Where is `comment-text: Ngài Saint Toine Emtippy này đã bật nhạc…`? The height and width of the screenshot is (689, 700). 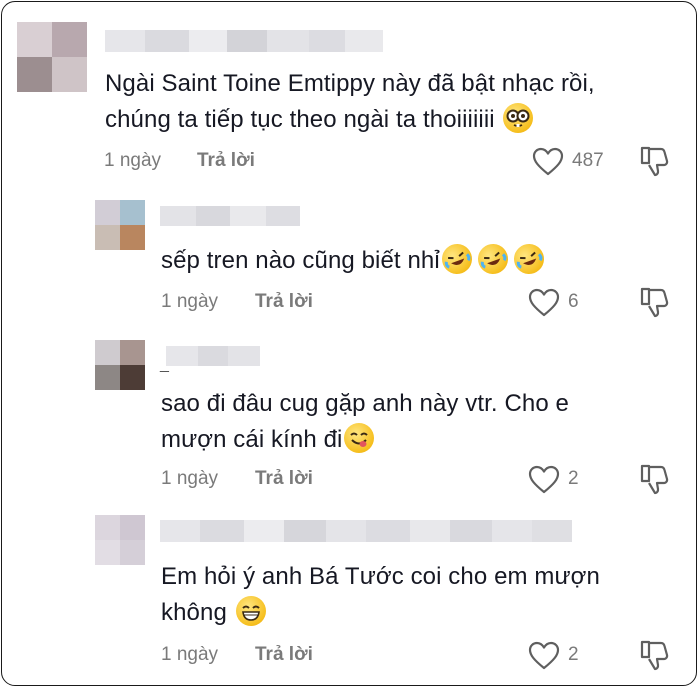 comment-text: Ngài Saint Toine Emtippy này đã bật nhạc… is located at coordinates (385, 102).